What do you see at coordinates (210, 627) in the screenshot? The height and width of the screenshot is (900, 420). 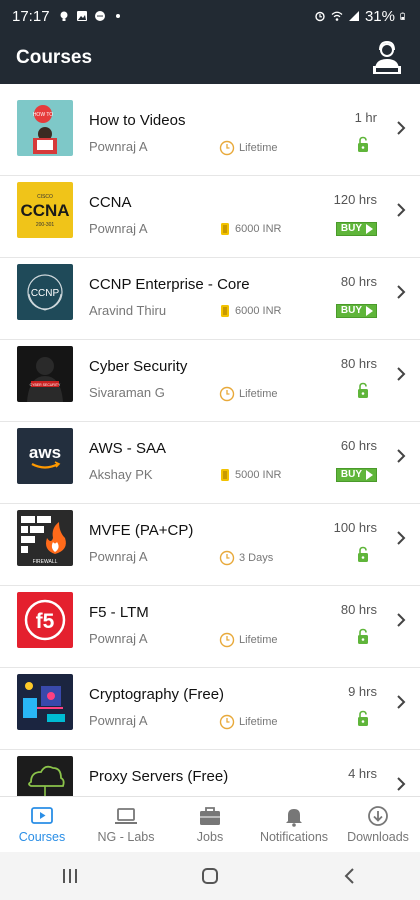 I see `course-row: f5 F5 - LTM Pownraj A 80 hrs Lifetime` at bounding box center [210, 627].